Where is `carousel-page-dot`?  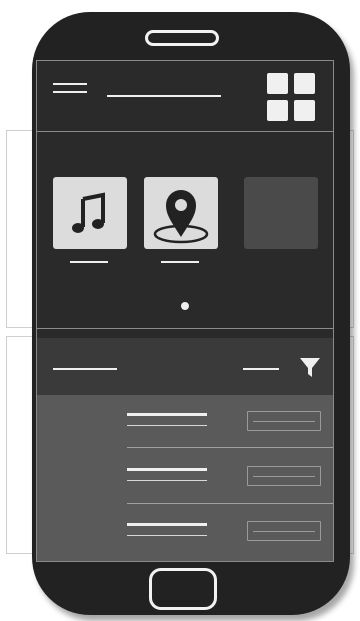 carousel-page-dot is located at coordinates (185, 306).